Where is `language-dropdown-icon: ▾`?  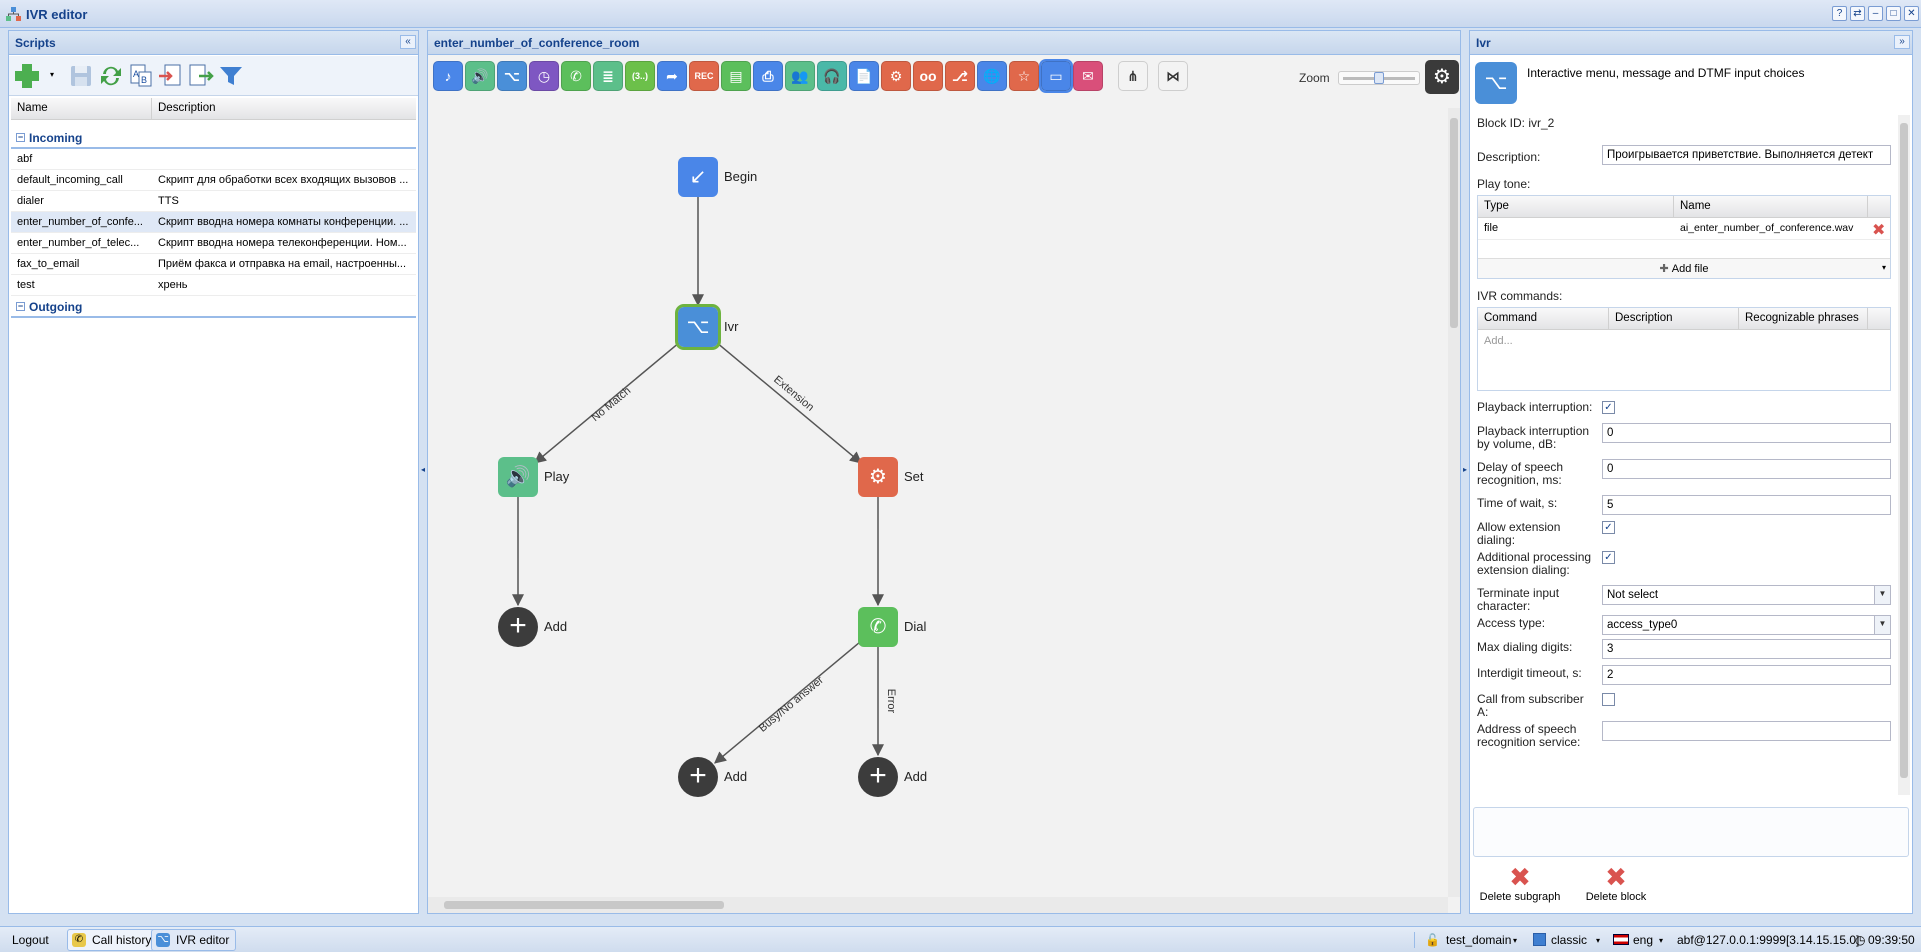 language-dropdown-icon: ▾ is located at coordinates (1661, 940).